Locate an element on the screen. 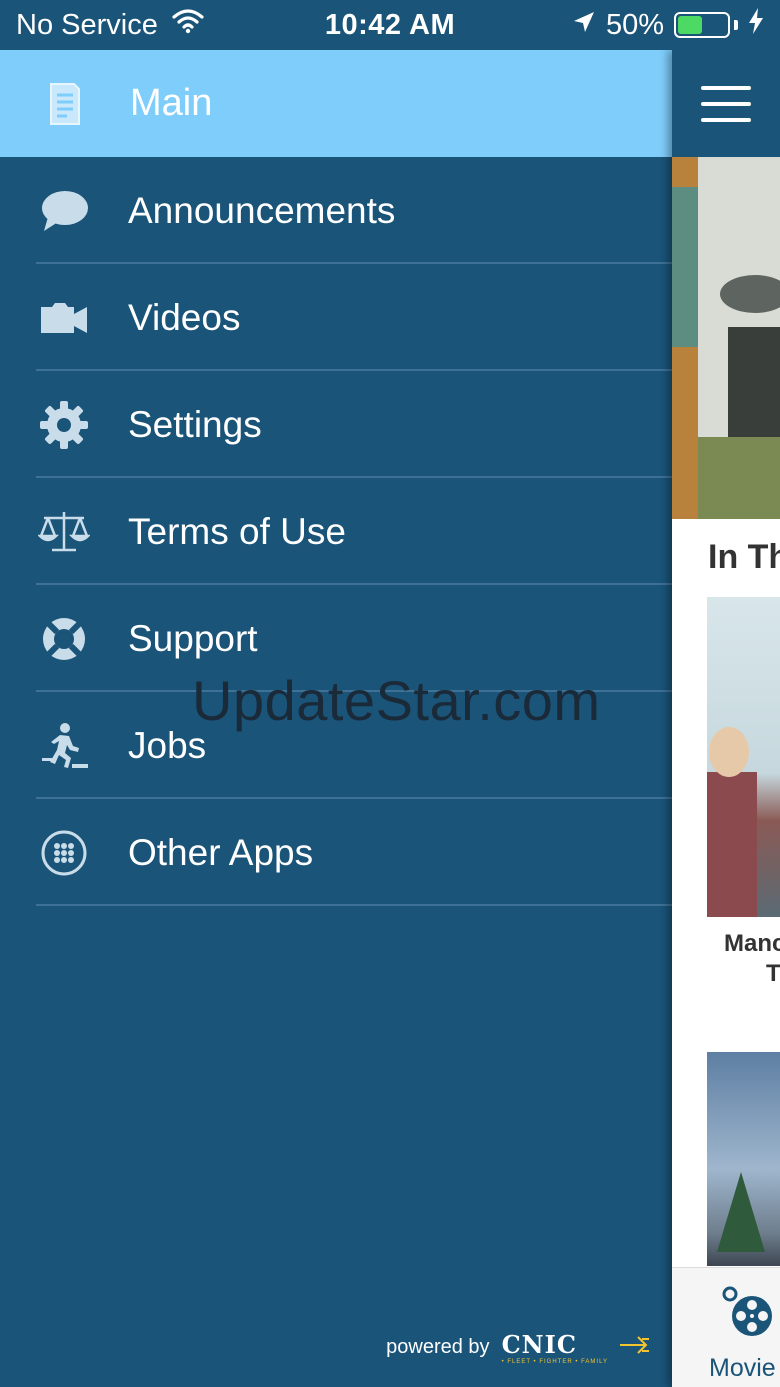 The width and height of the screenshot is (780, 1387). drawer-item-label: Main is located at coordinates (171, 103).